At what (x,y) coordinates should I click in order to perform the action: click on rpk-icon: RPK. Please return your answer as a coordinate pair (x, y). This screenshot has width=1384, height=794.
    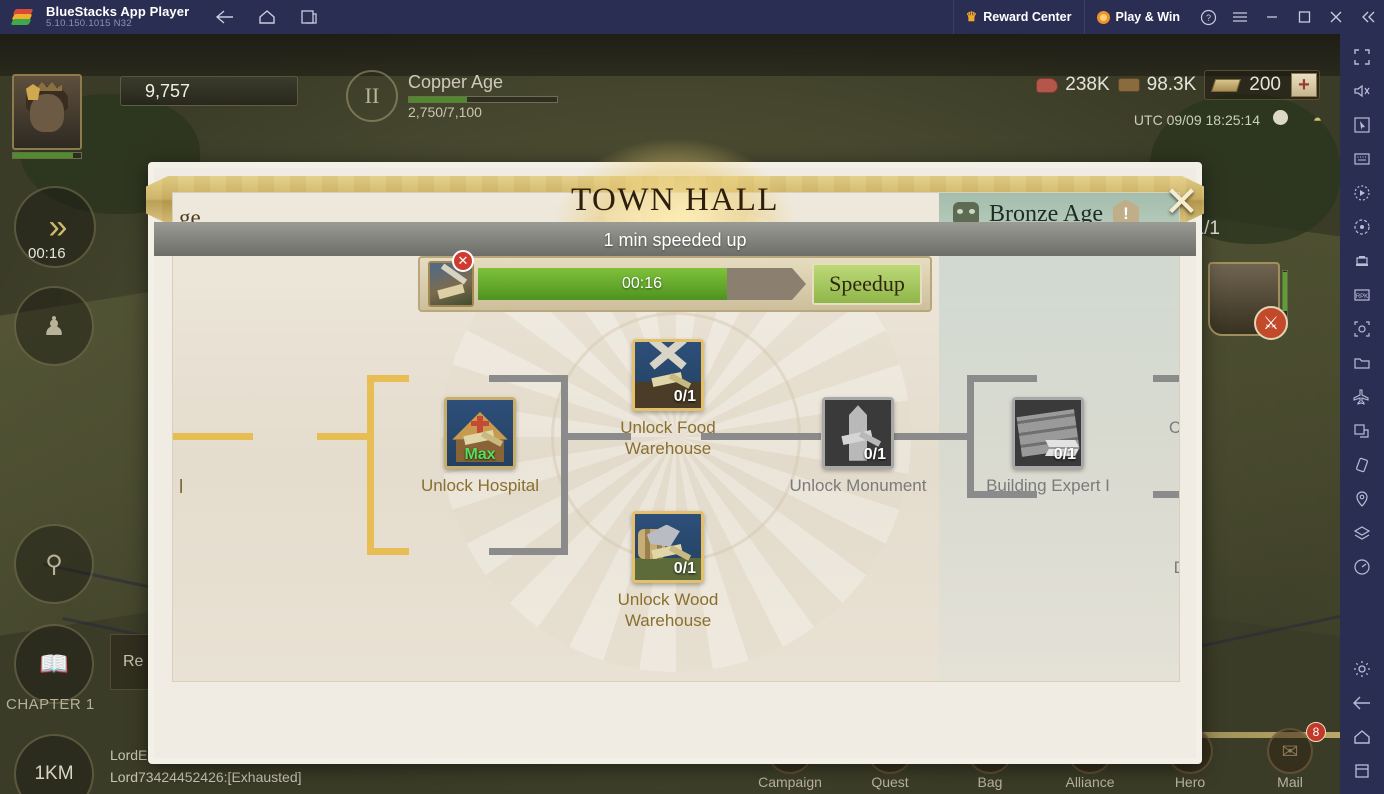
    Looking at the image, I should click on (1362, 295).